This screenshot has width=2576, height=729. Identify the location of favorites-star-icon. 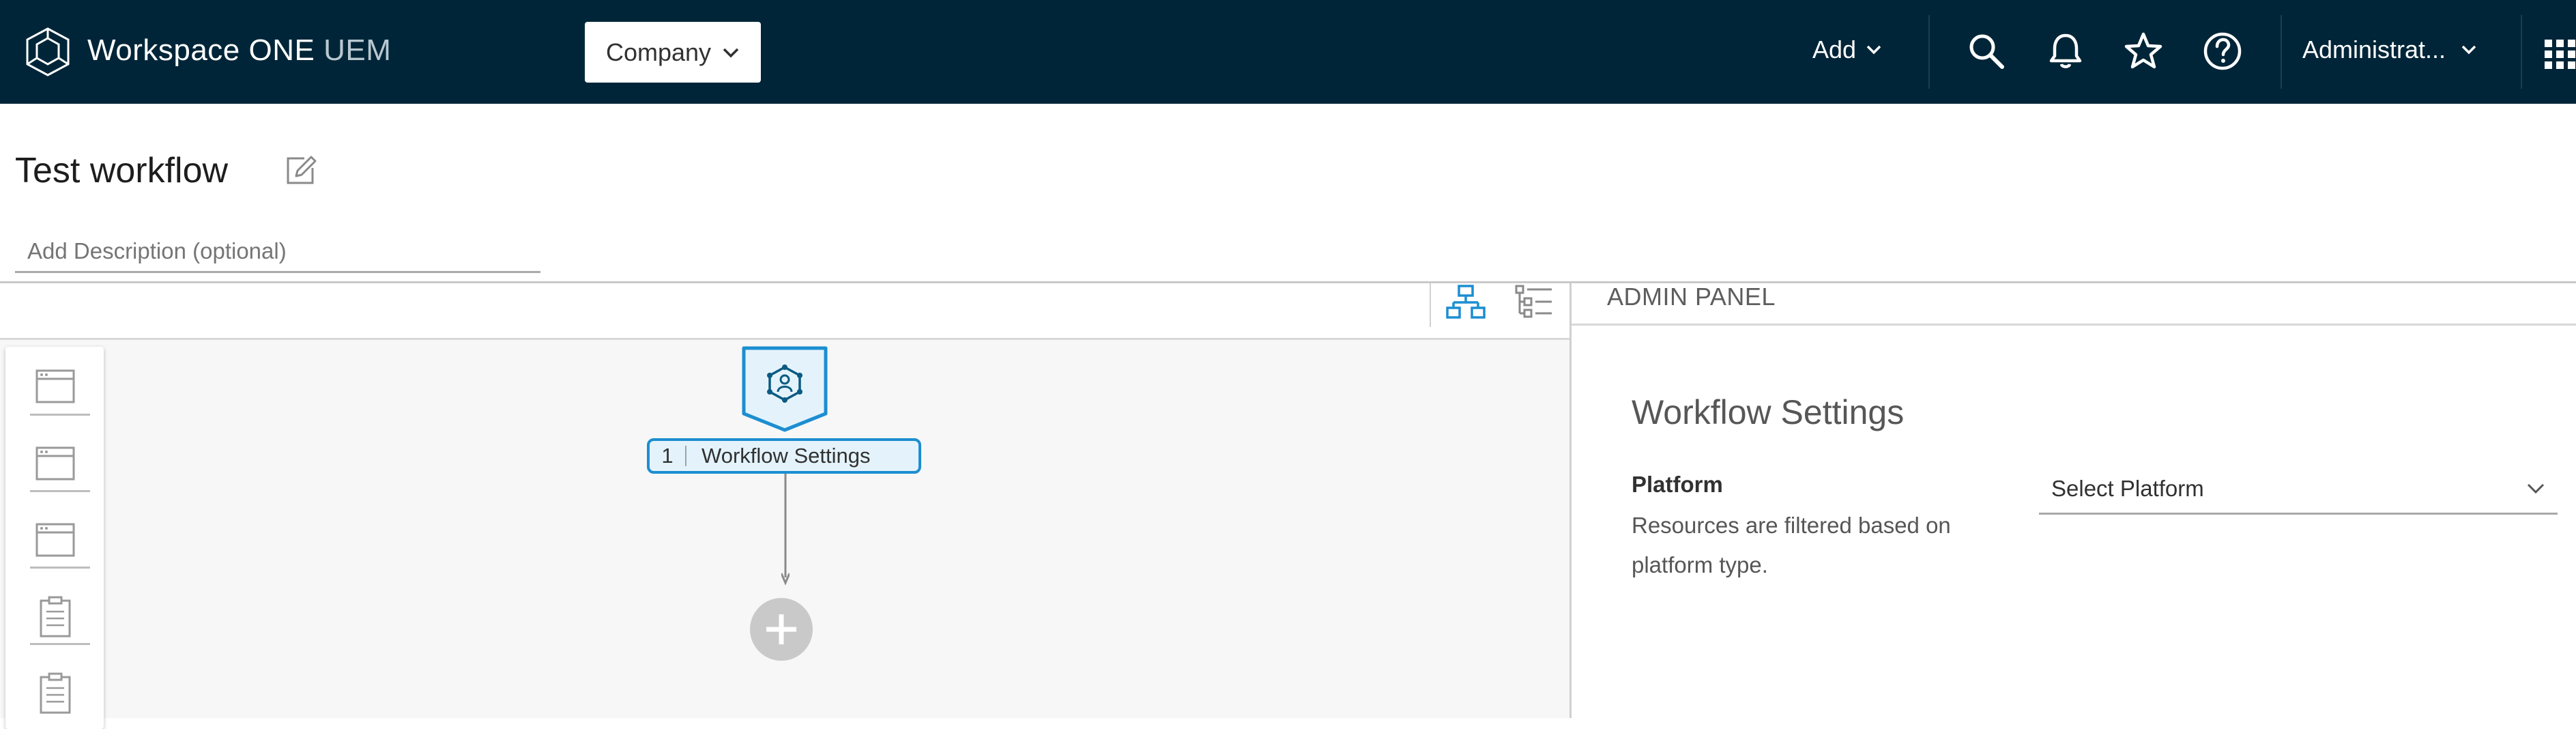
(2143, 51).